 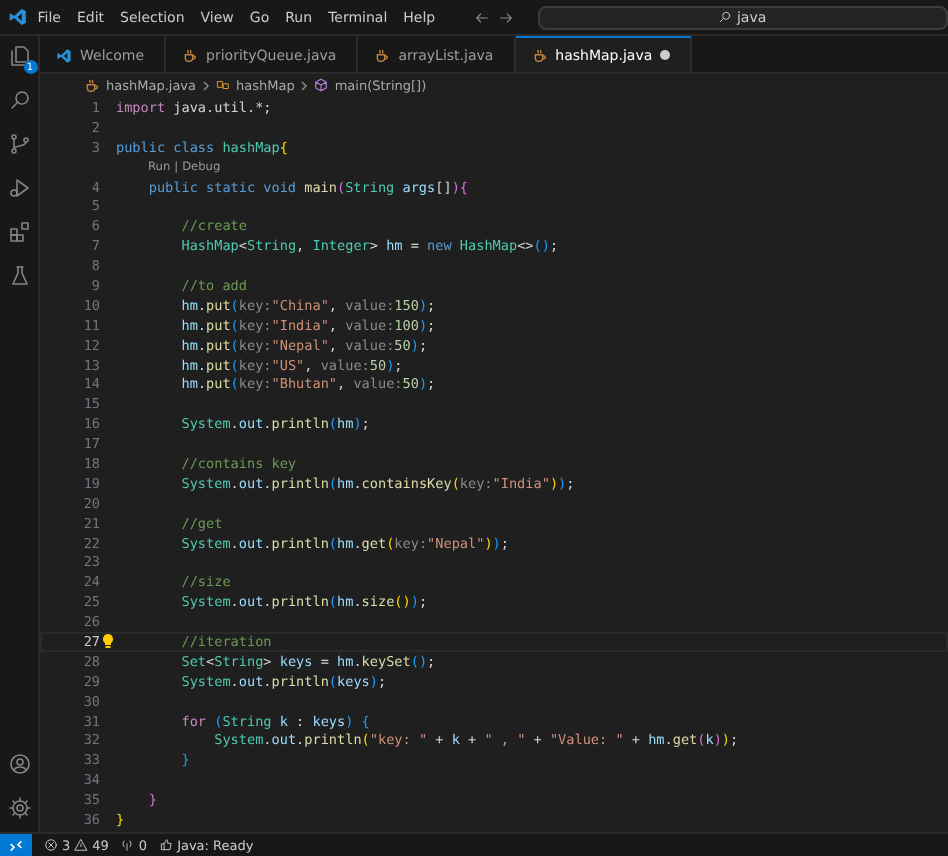 What do you see at coordinates (19, 232) in the screenshot?
I see `extensions-icon` at bounding box center [19, 232].